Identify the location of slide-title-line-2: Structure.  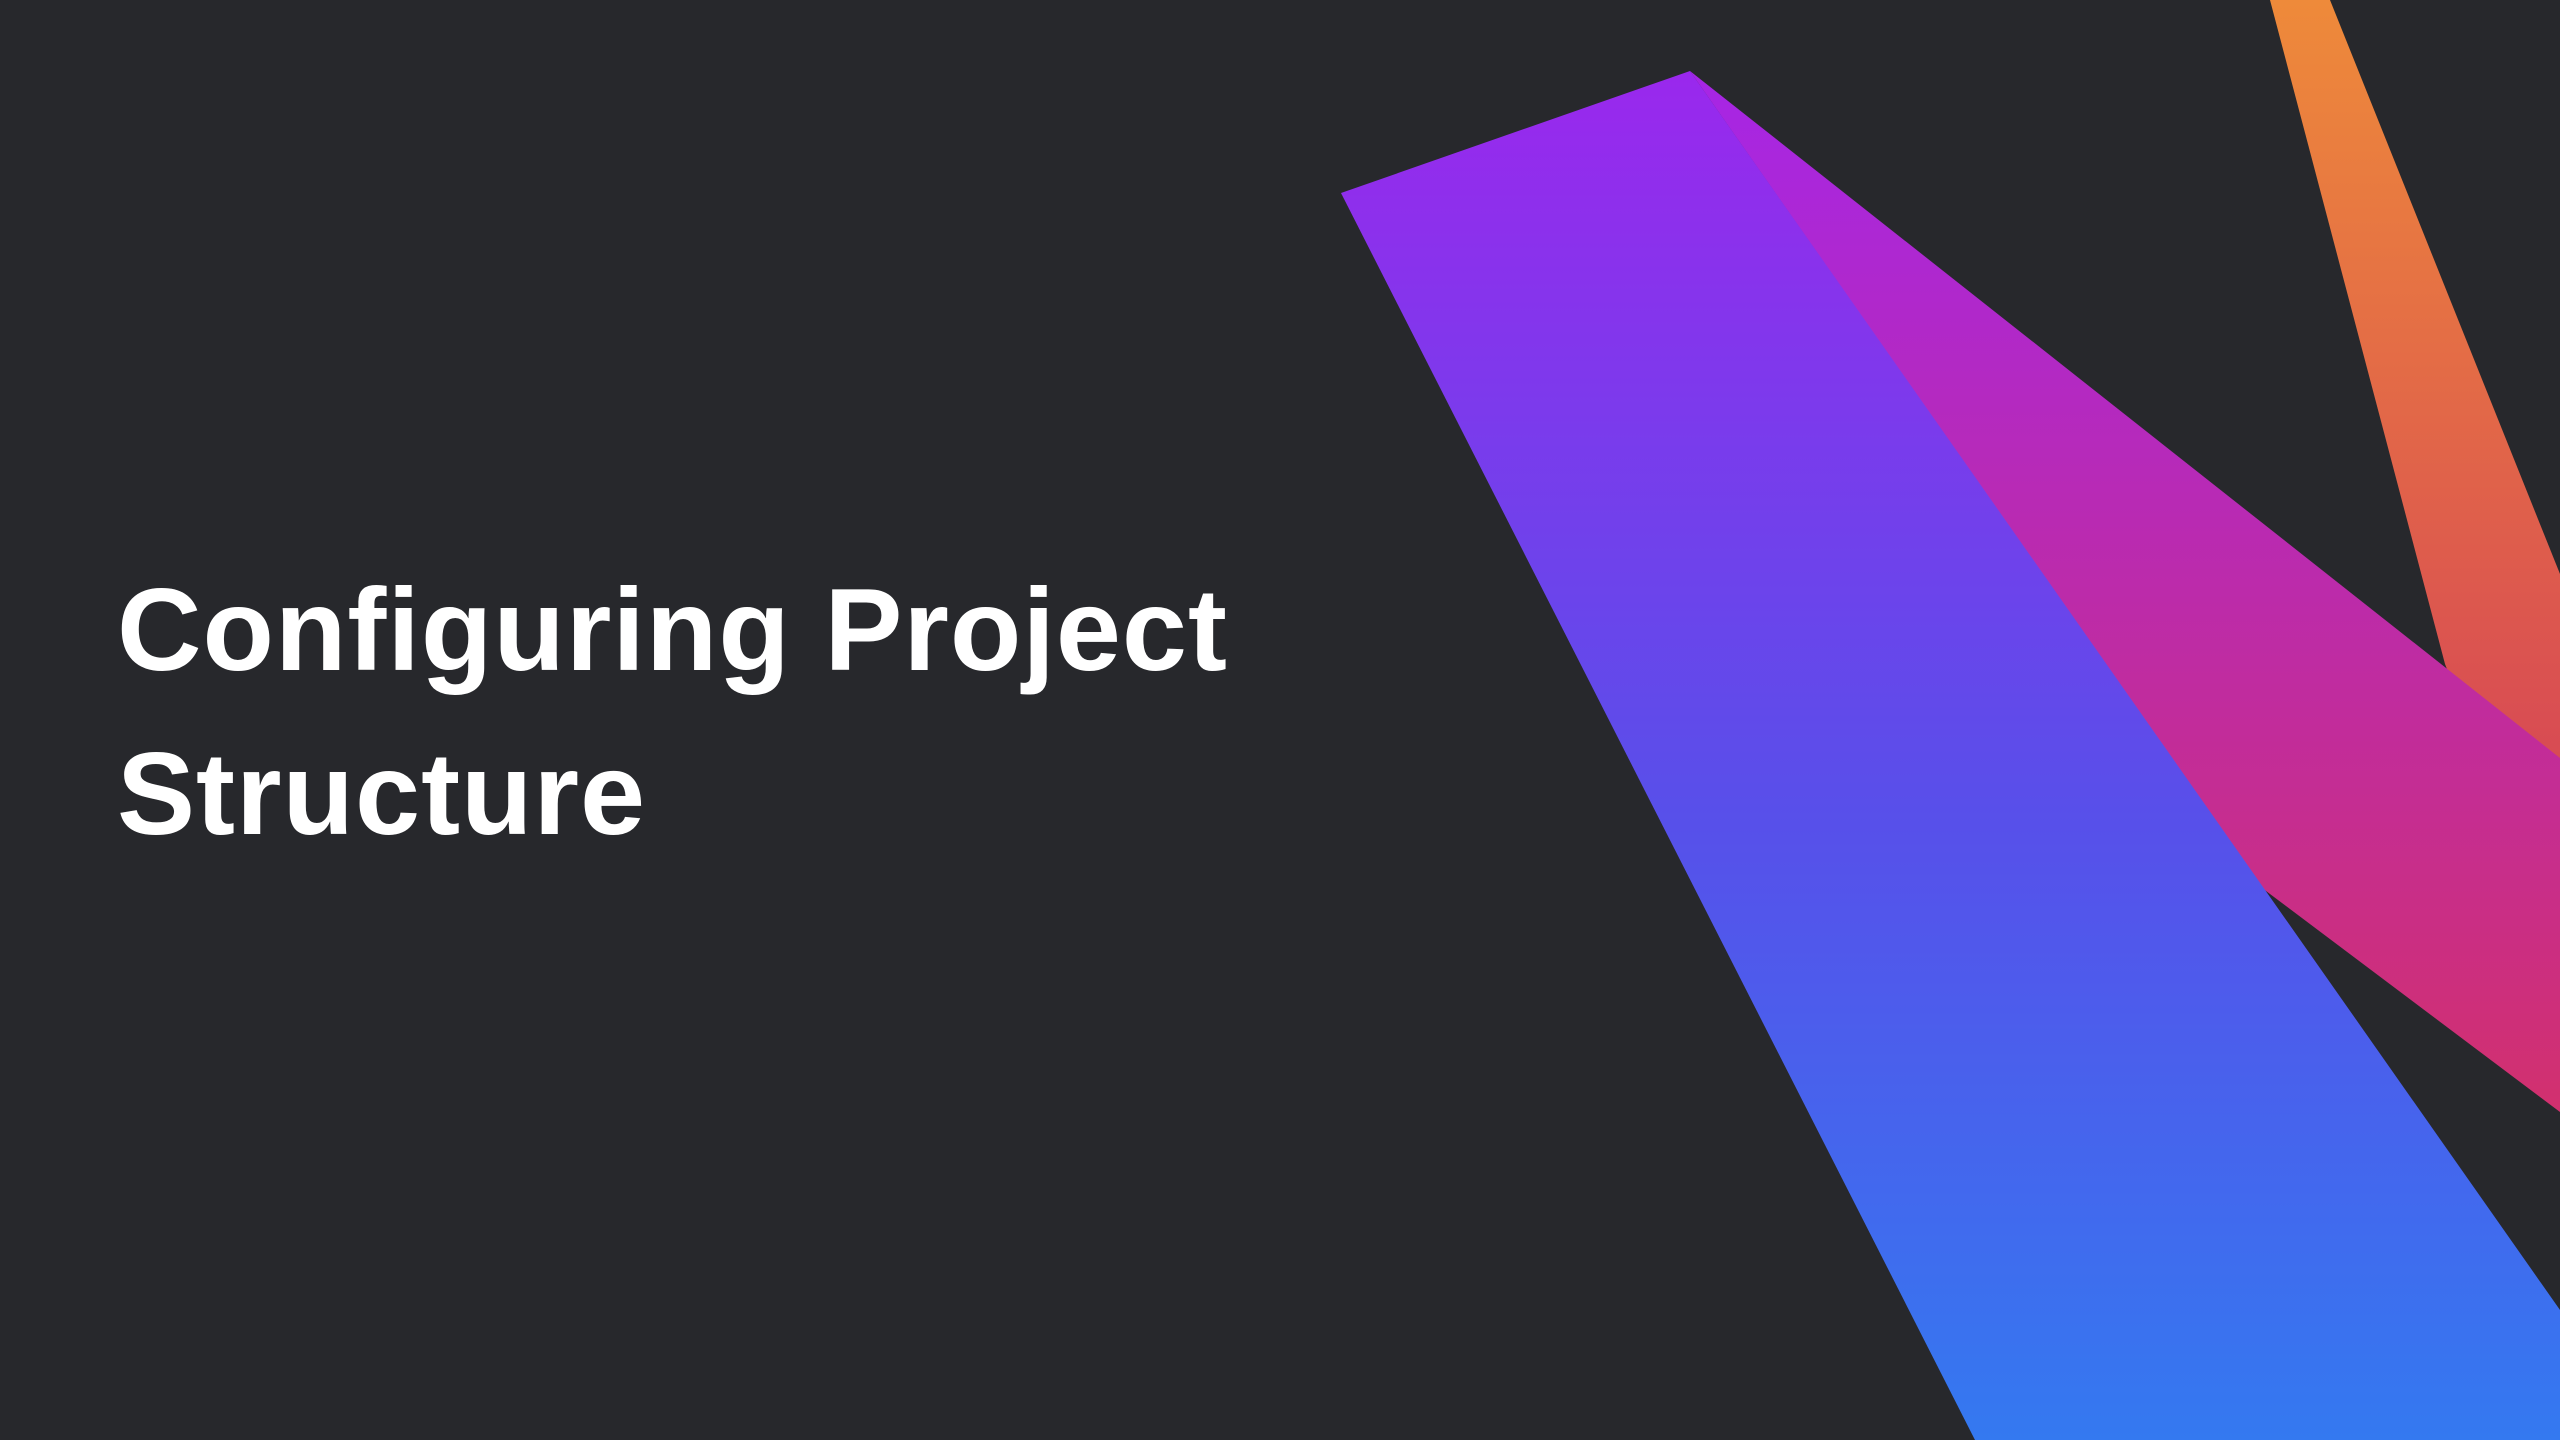
(382, 793).